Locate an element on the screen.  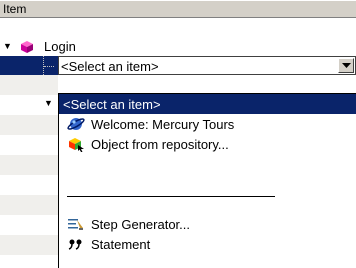
dropdown-option-select-item: <Select an item> is located at coordinates (207, 104).